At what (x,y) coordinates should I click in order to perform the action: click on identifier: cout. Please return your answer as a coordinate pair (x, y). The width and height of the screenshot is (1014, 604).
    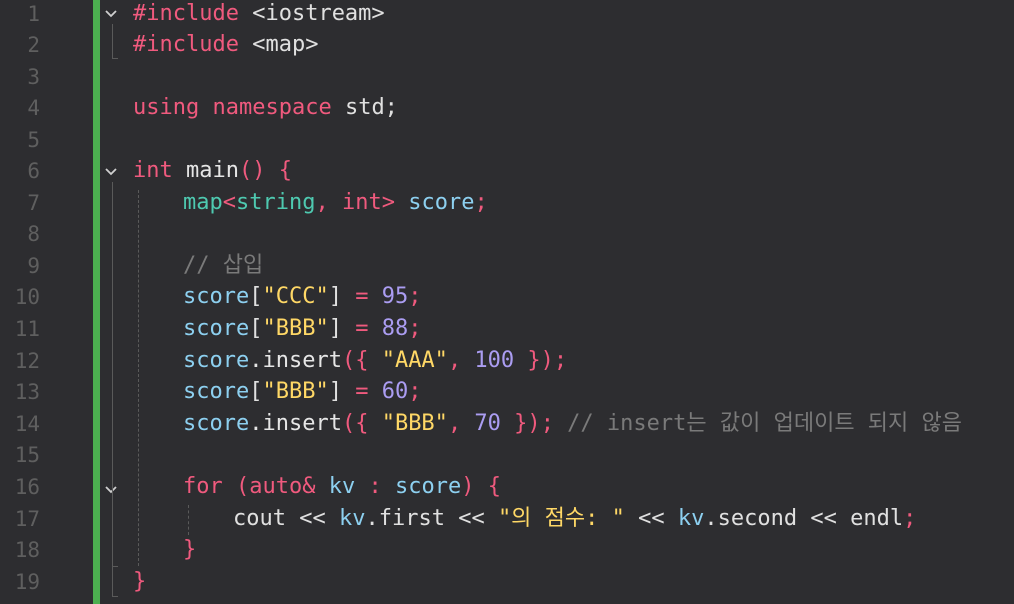
    Looking at the image, I should click on (259, 518).